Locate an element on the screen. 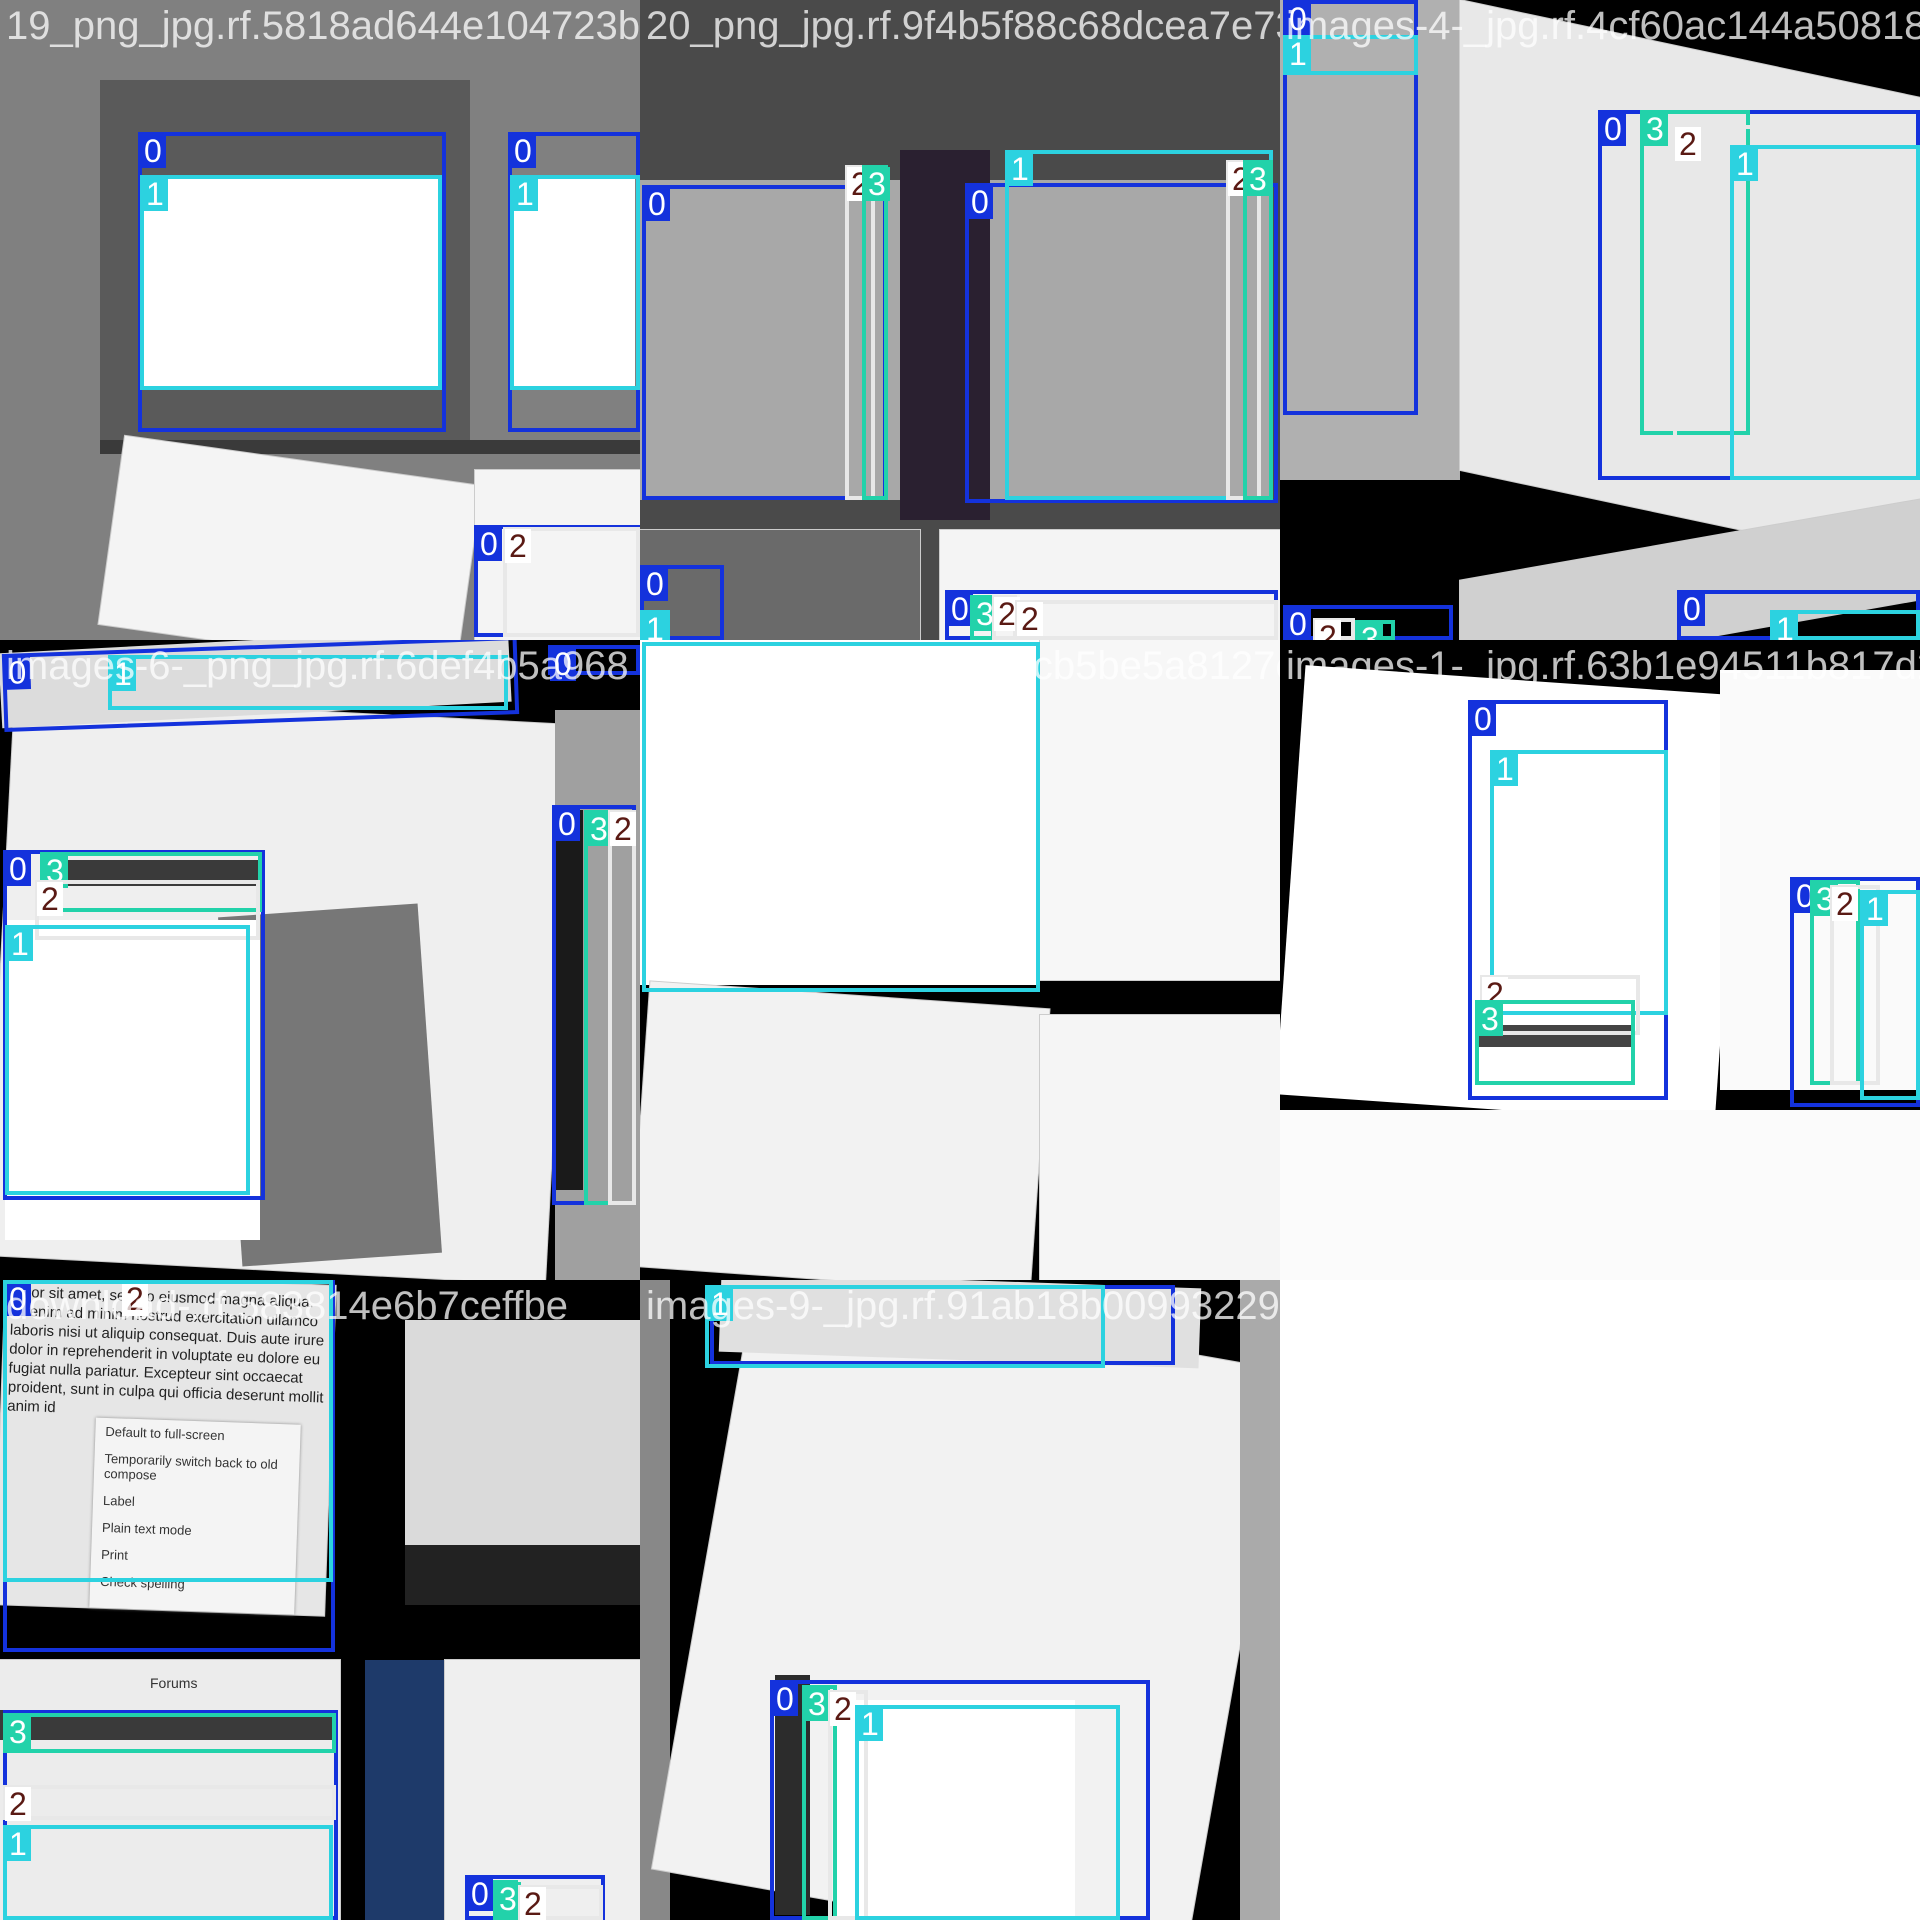 The image size is (1920, 1920). tile-filename: 19_png_jpg.rf.5818ad644e104723b4b is located at coordinates (323, 26).